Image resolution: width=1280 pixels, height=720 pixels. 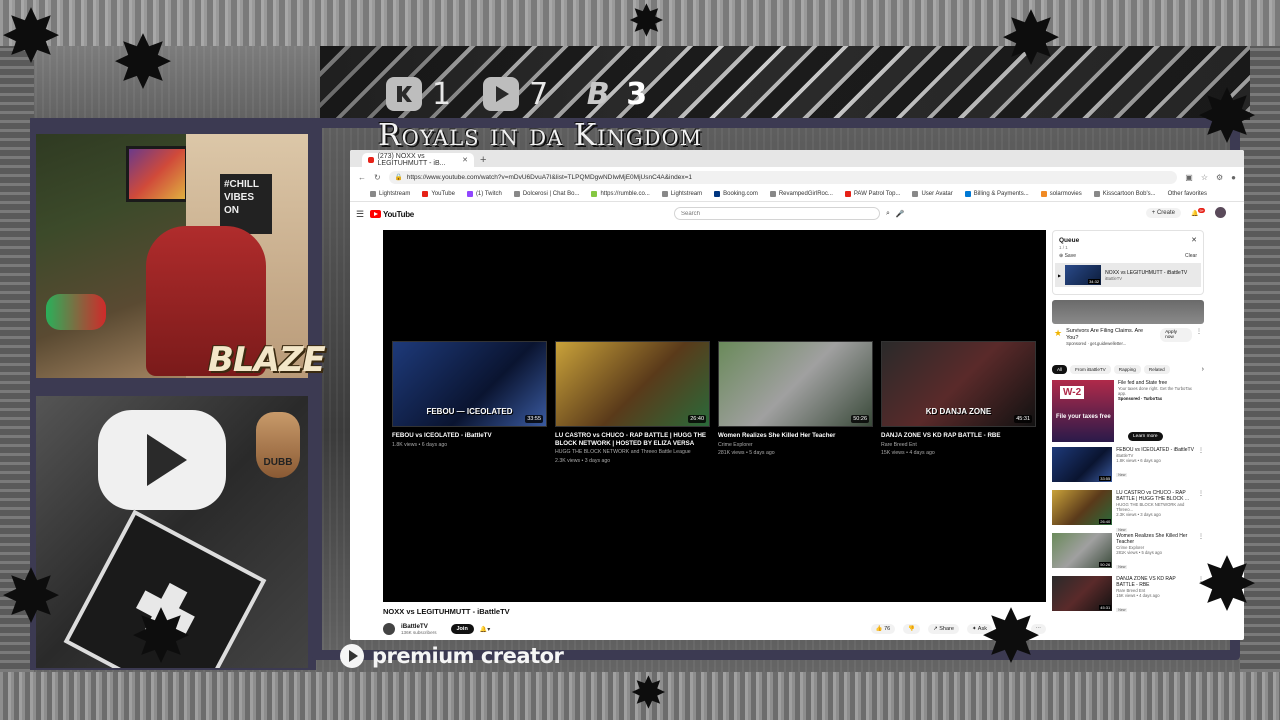 I want to click on ad-overlay-text: File your taxes free, so click(x=1083, y=417).